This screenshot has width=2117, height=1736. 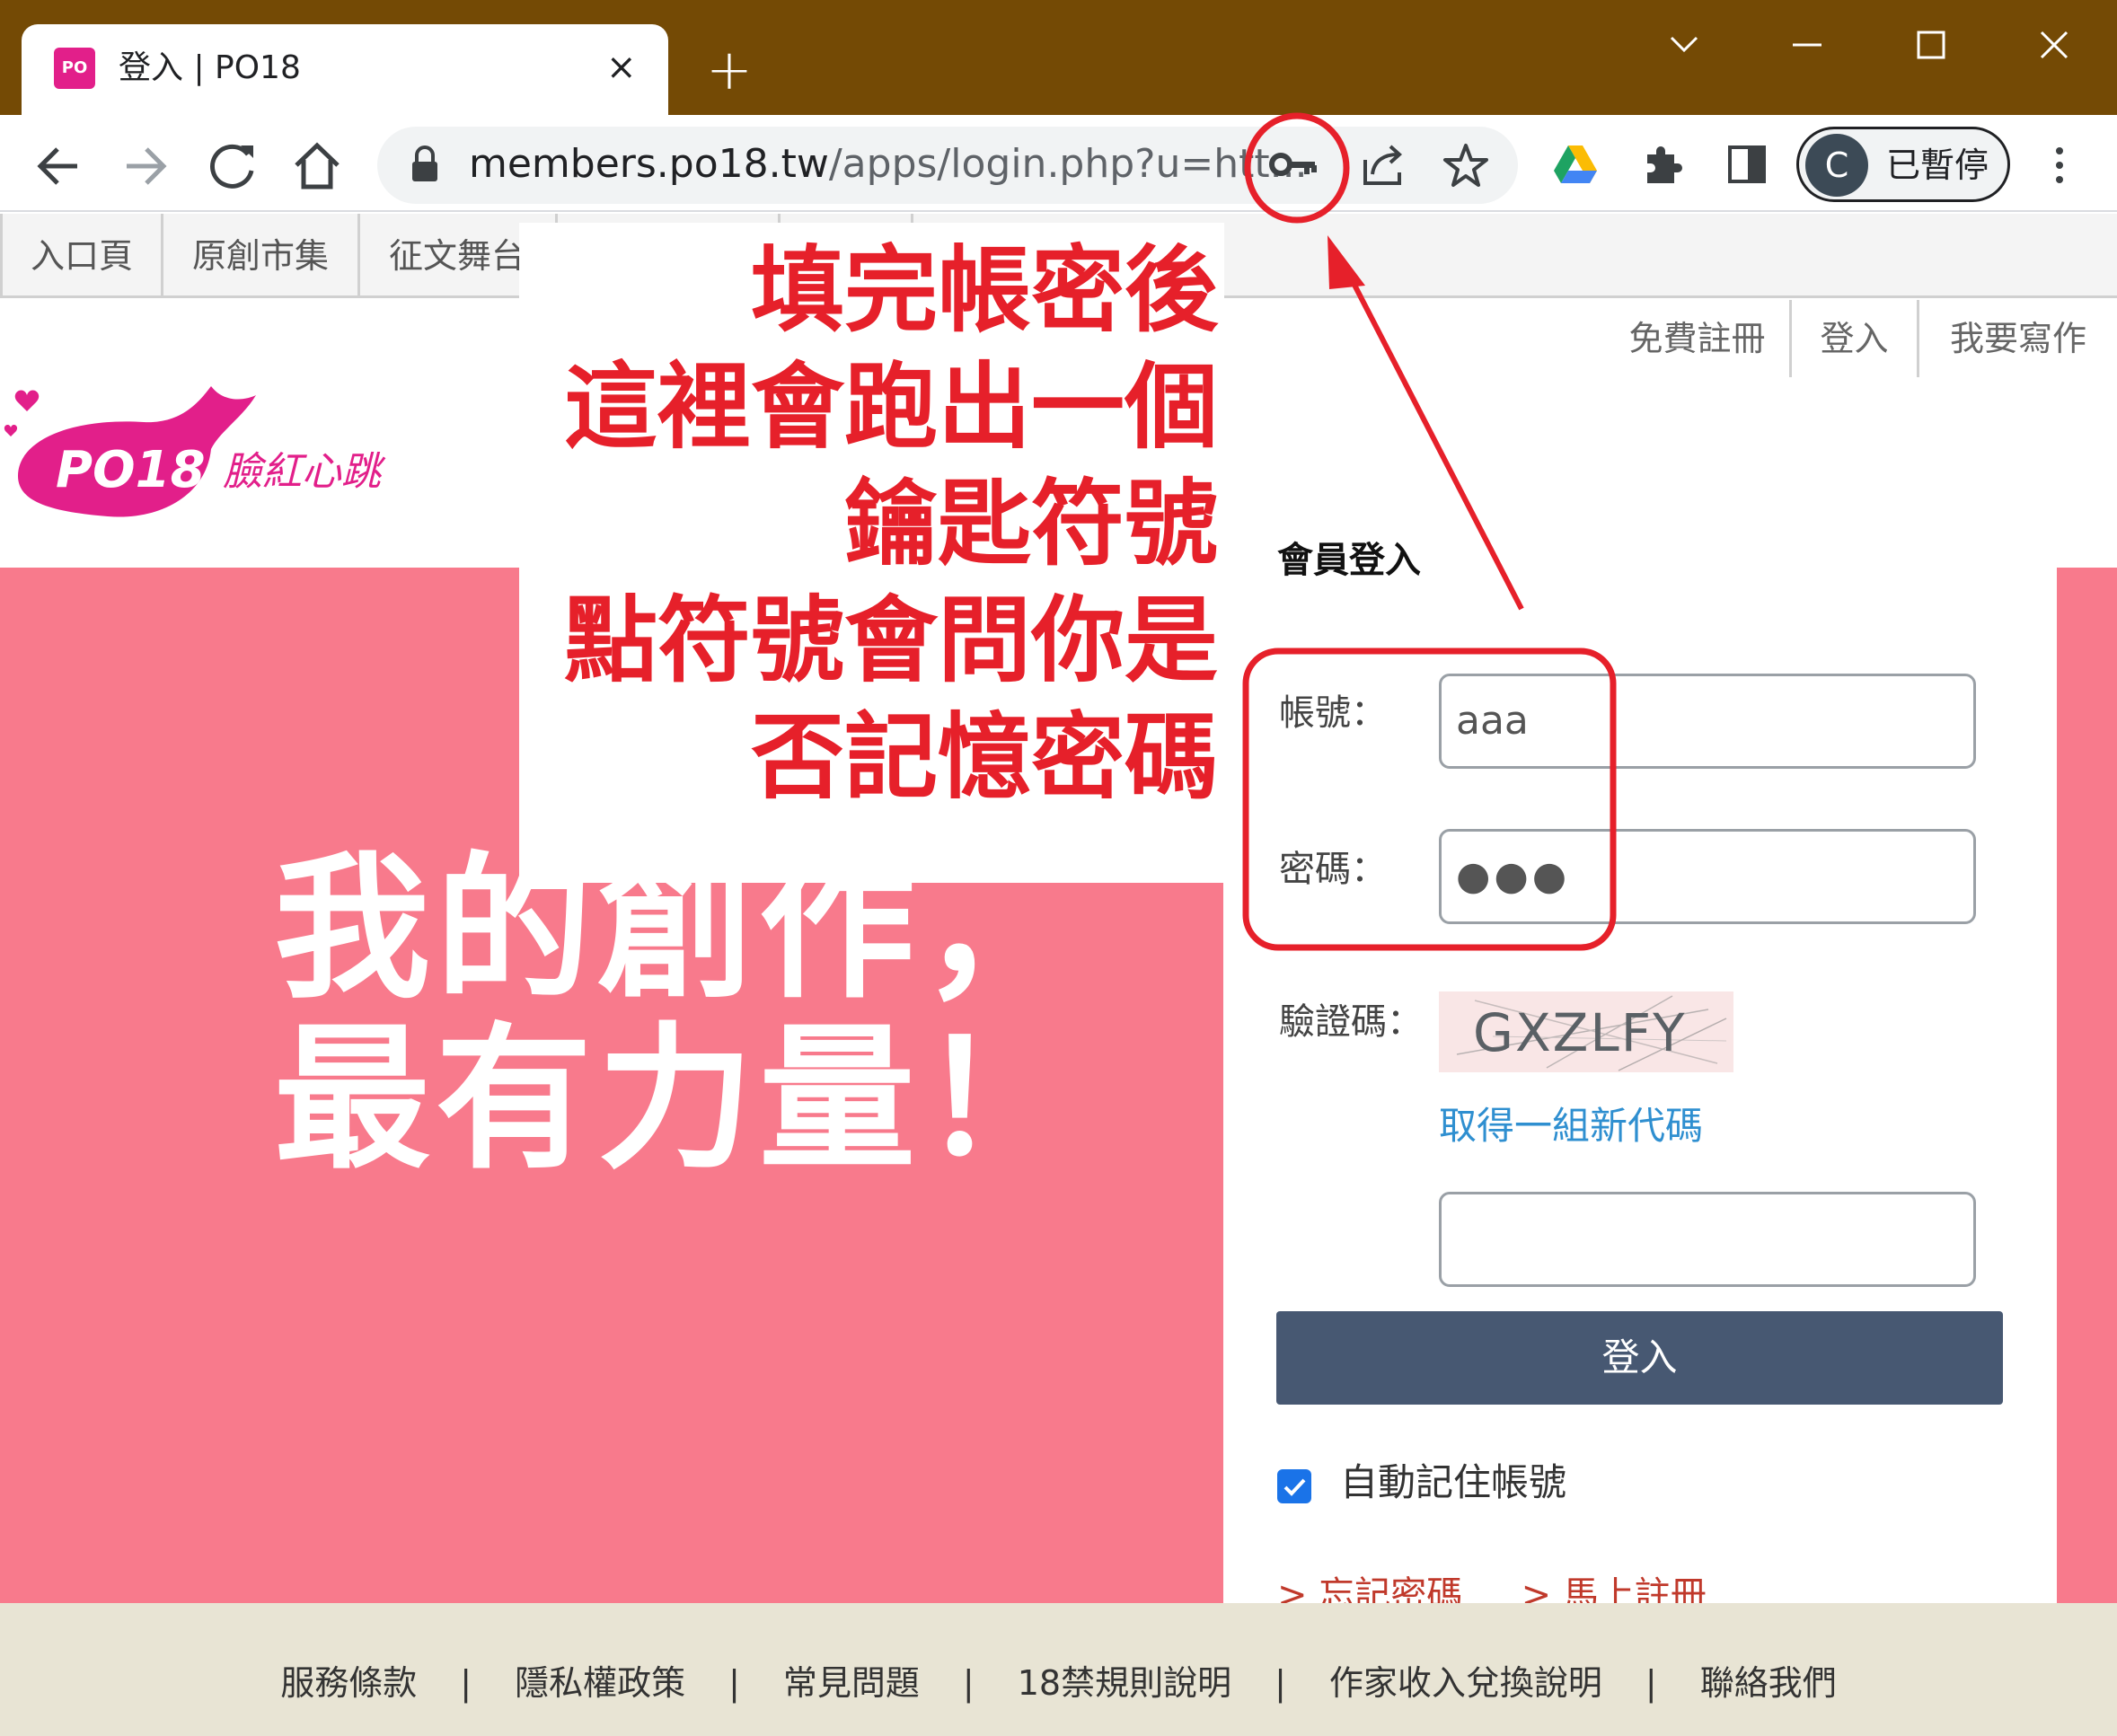 I want to click on password-label: 密碼：, so click(x=1333, y=870).